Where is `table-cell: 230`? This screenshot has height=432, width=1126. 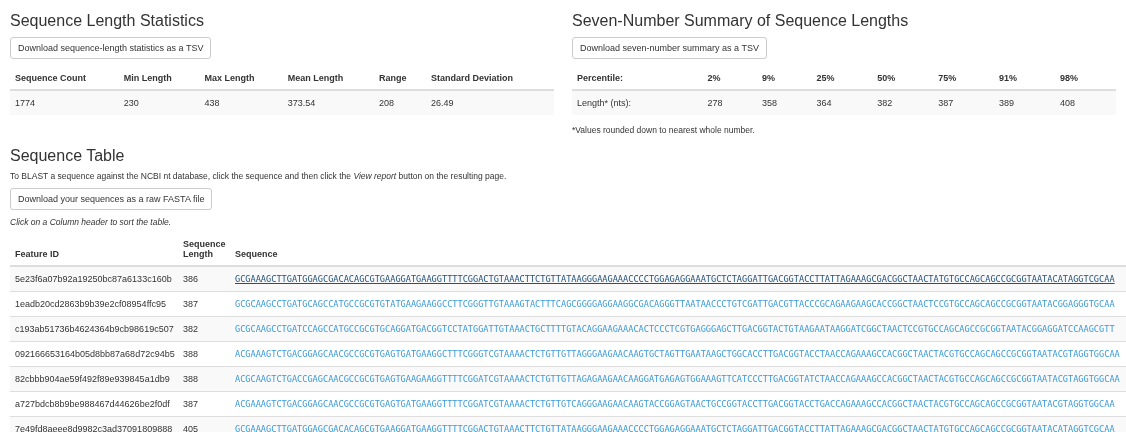
table-cell: 230 is located at coordinates (159, 102).